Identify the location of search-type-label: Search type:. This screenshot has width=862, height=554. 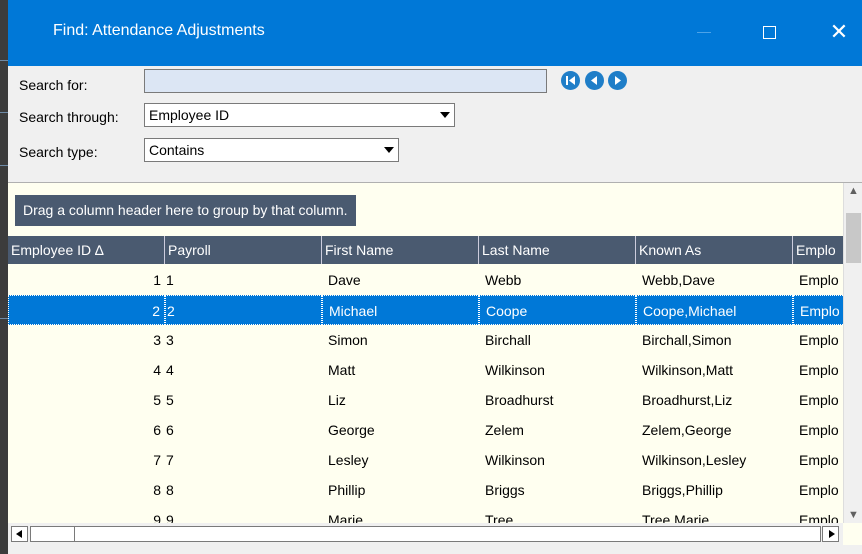
(58, 152).